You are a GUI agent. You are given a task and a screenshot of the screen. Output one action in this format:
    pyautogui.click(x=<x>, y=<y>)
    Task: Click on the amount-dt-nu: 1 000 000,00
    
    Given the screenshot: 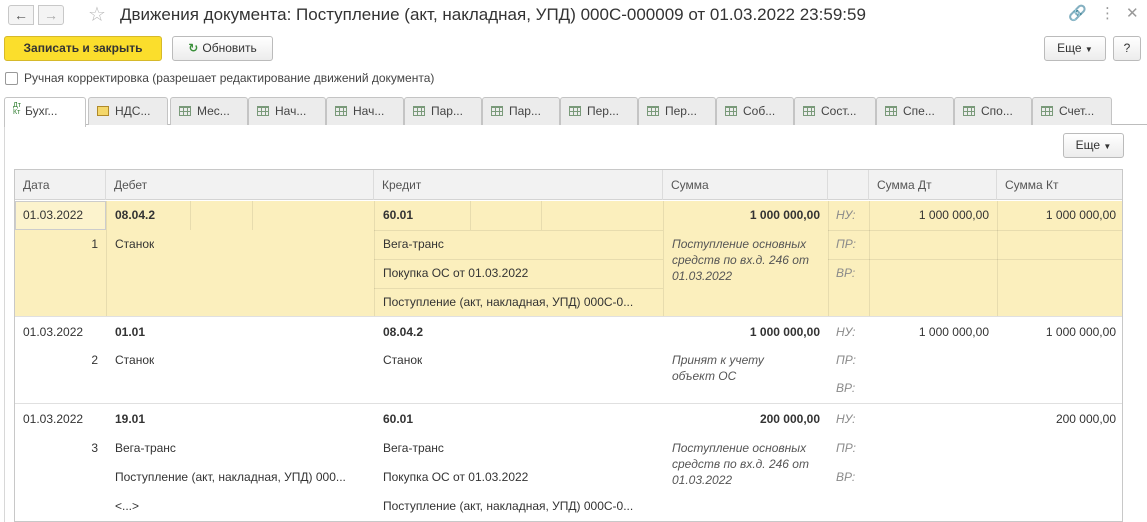 What is the action you would take?
    pyautogui.click(x=953, y=332)
    